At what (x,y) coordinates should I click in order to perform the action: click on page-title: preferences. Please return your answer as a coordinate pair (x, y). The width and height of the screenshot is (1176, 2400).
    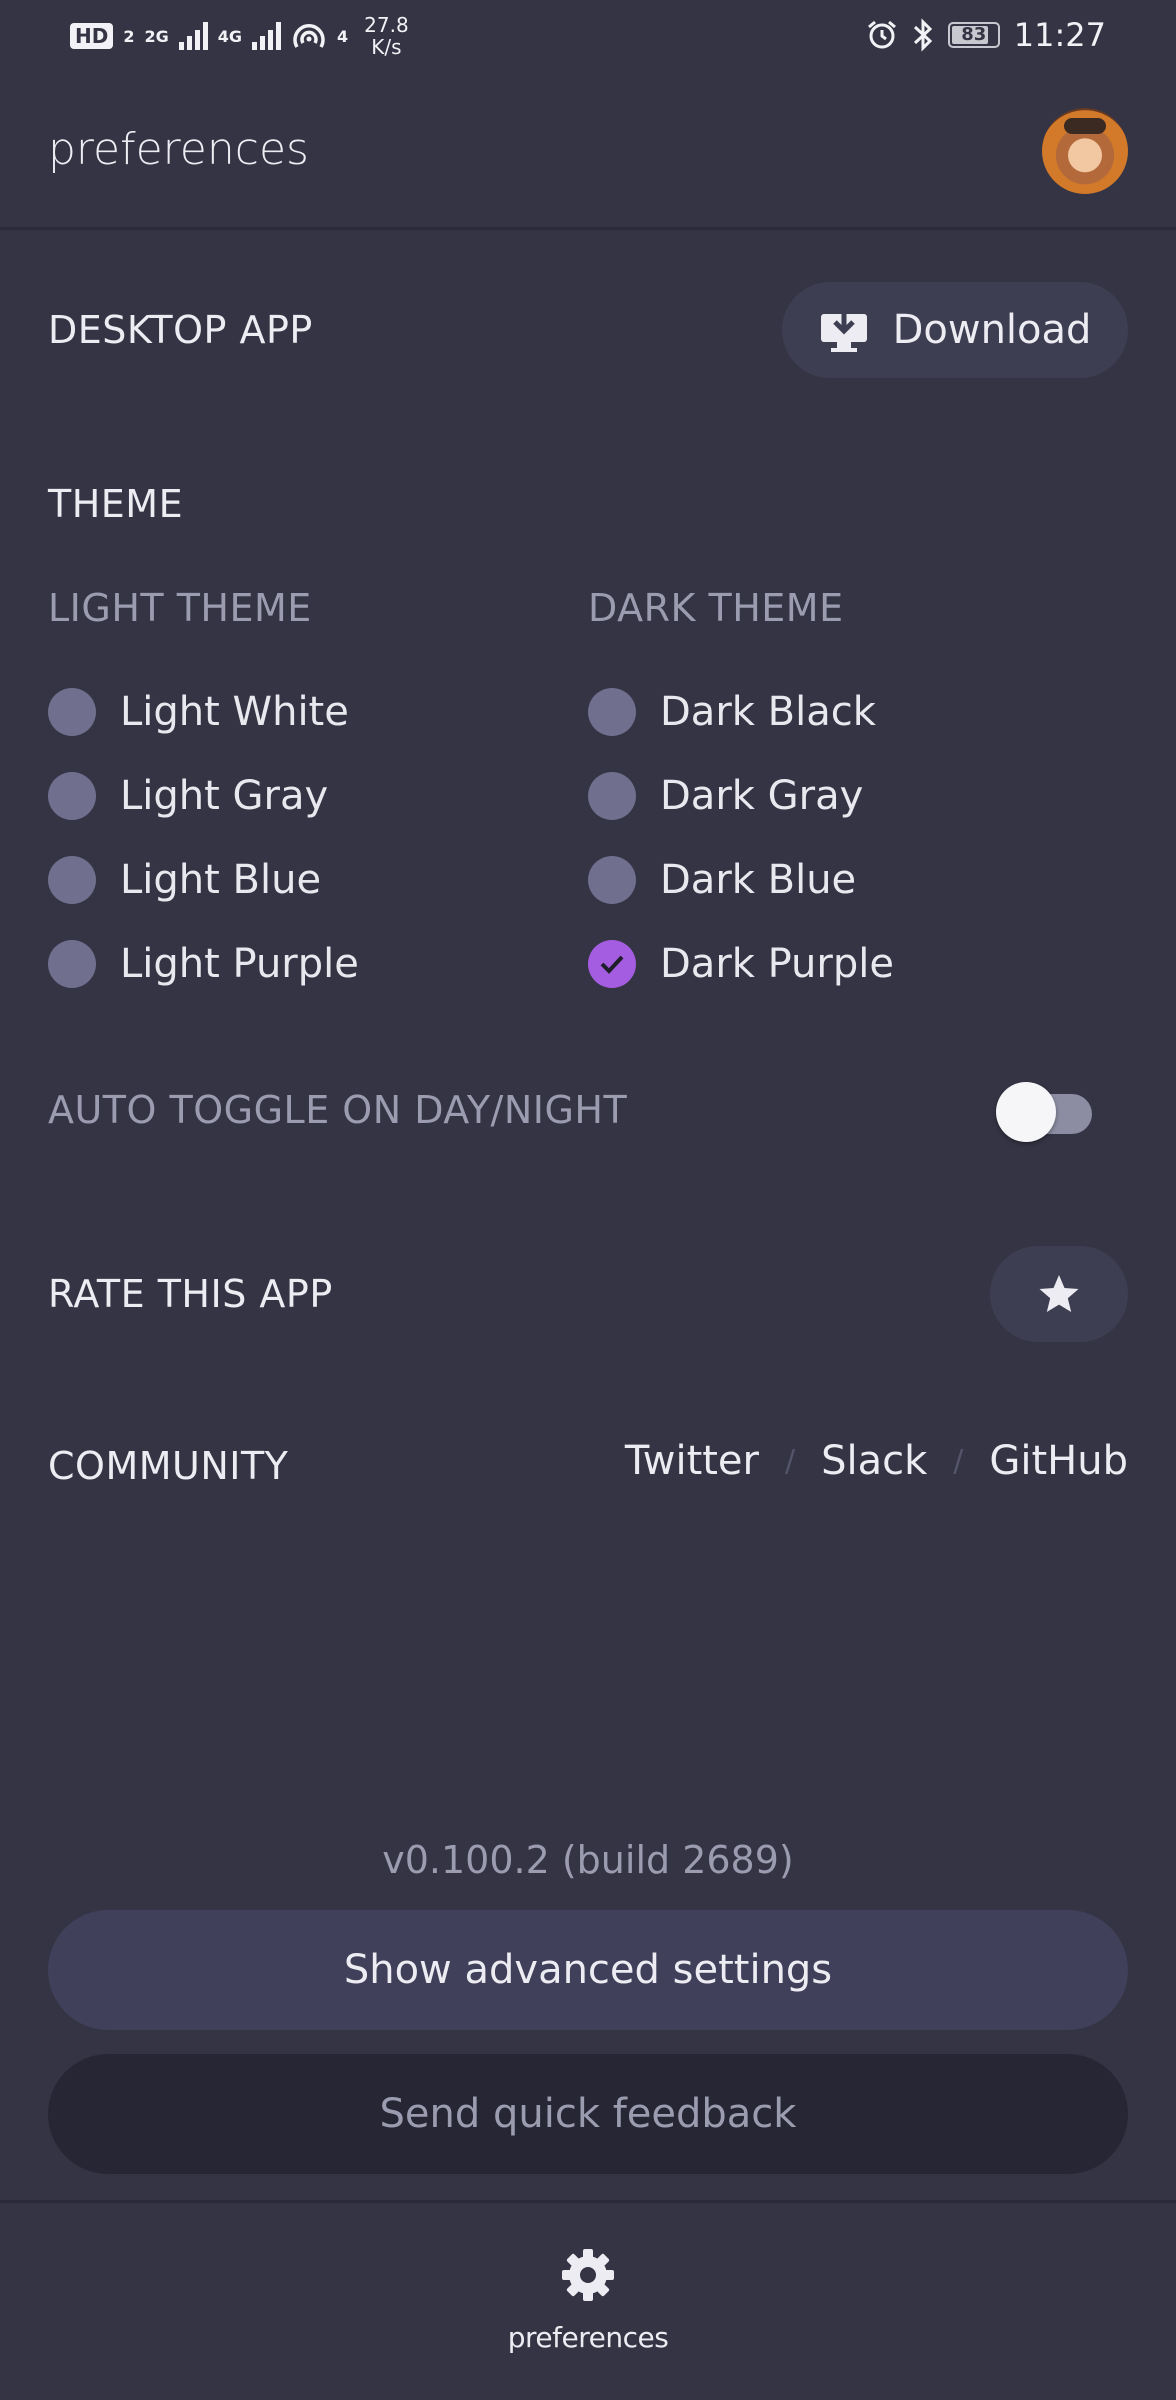
    Looking at the image, I should click on (178, 149).